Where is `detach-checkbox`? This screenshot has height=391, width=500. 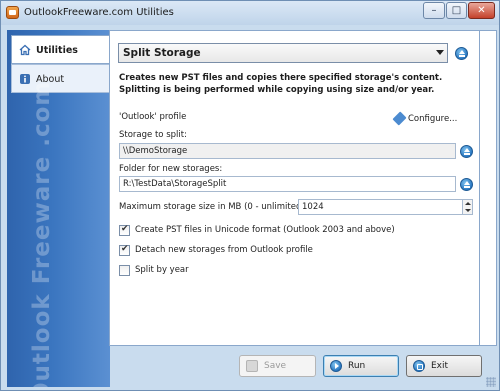
detach-checkbox is located at coordinates (124, 250).